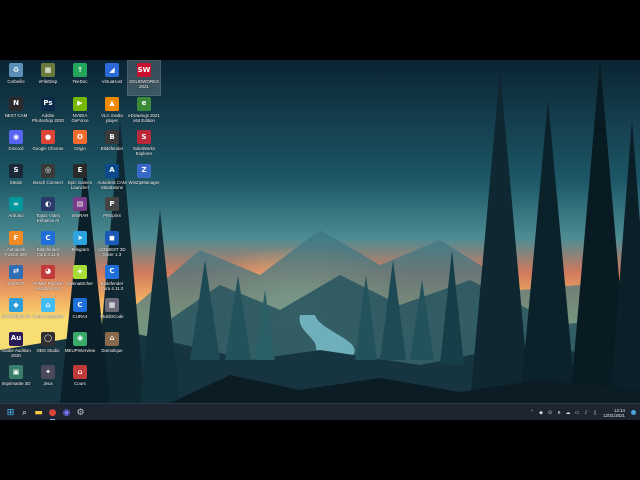  I want to click on desktop-shortcut: ⌂ Cours, so click(80, 380).